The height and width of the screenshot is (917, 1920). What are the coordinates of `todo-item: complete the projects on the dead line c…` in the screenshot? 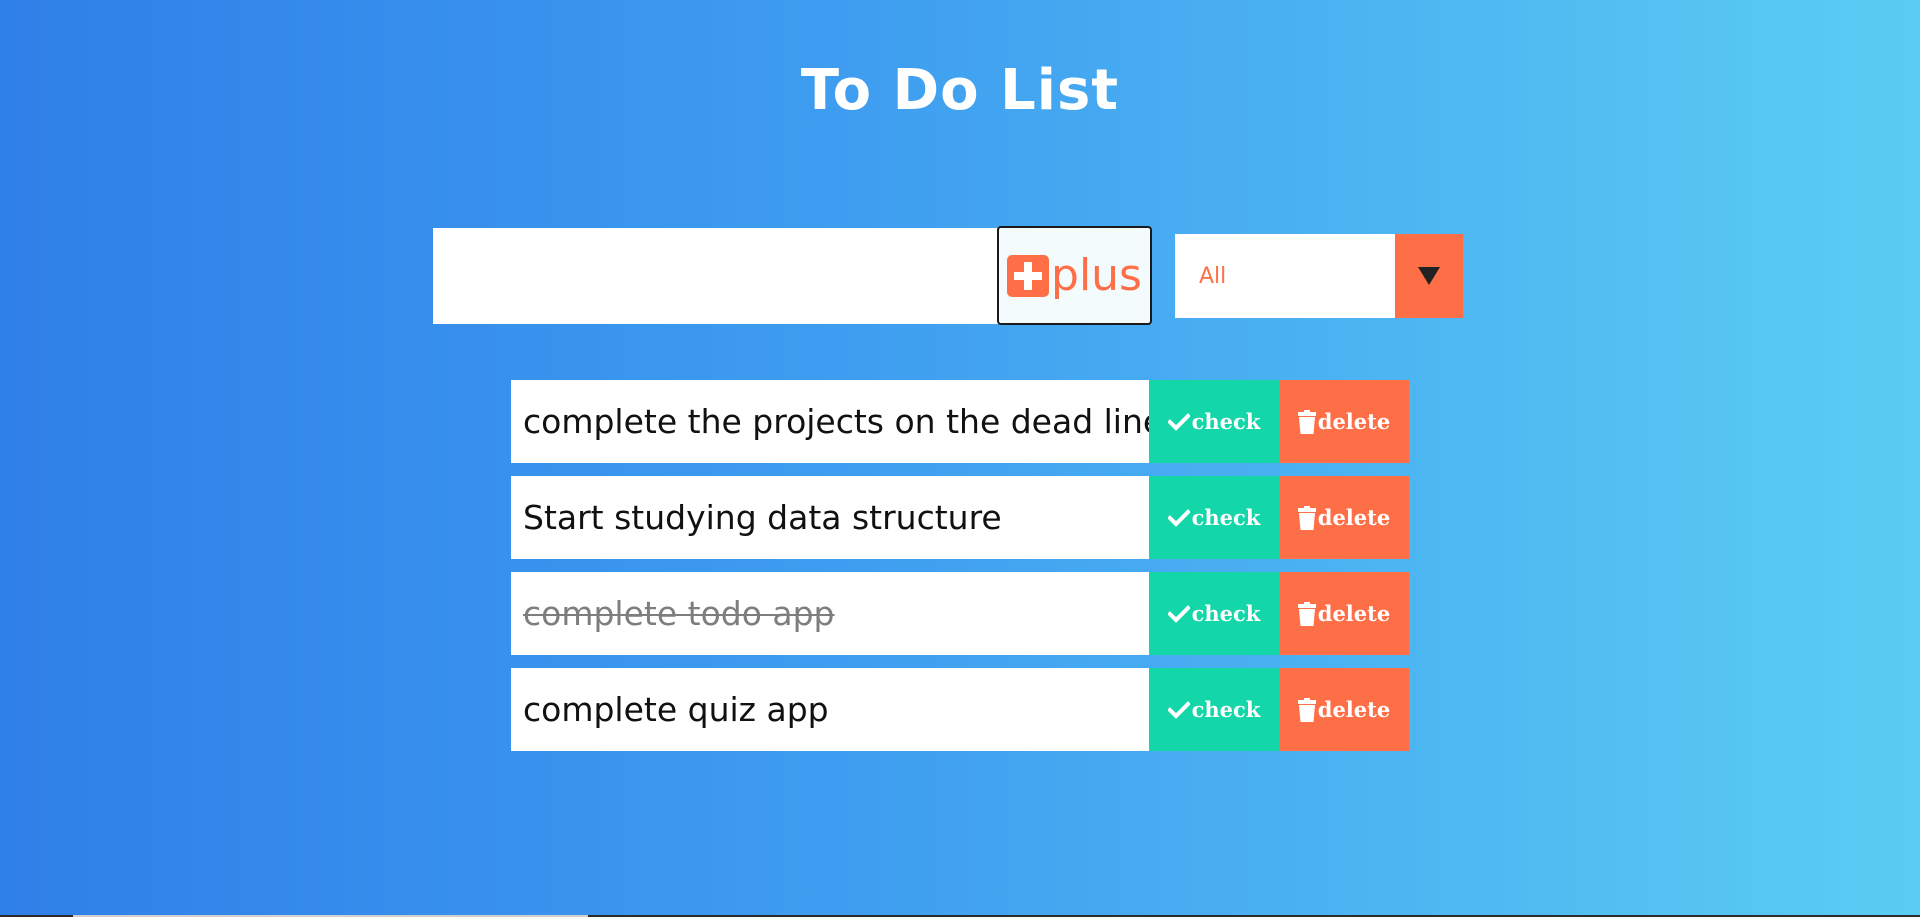 It's located at (960, 421).